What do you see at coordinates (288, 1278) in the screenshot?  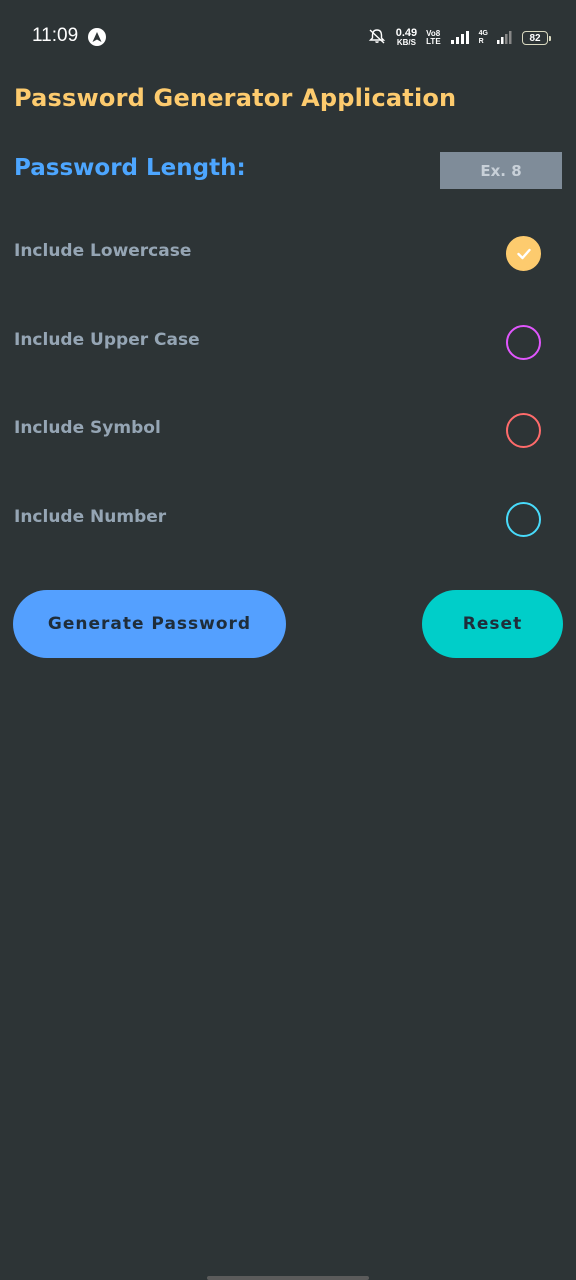 I see `home-indicator` at bounding box center [288, 1278].